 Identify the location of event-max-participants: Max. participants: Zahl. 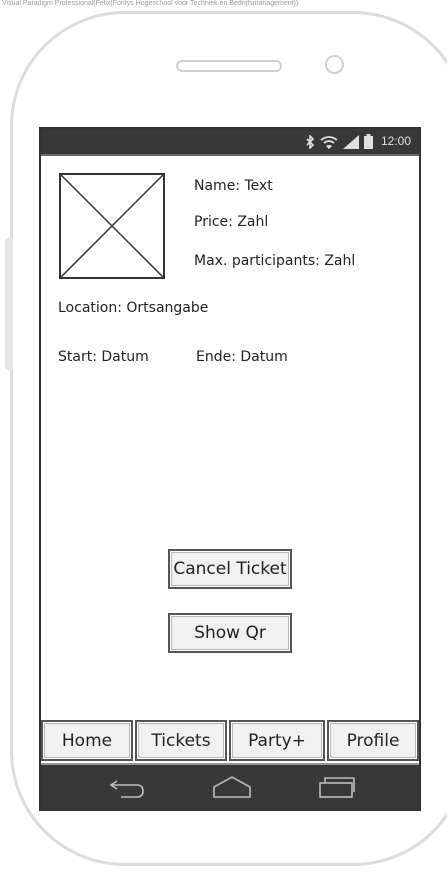
(275, 261).